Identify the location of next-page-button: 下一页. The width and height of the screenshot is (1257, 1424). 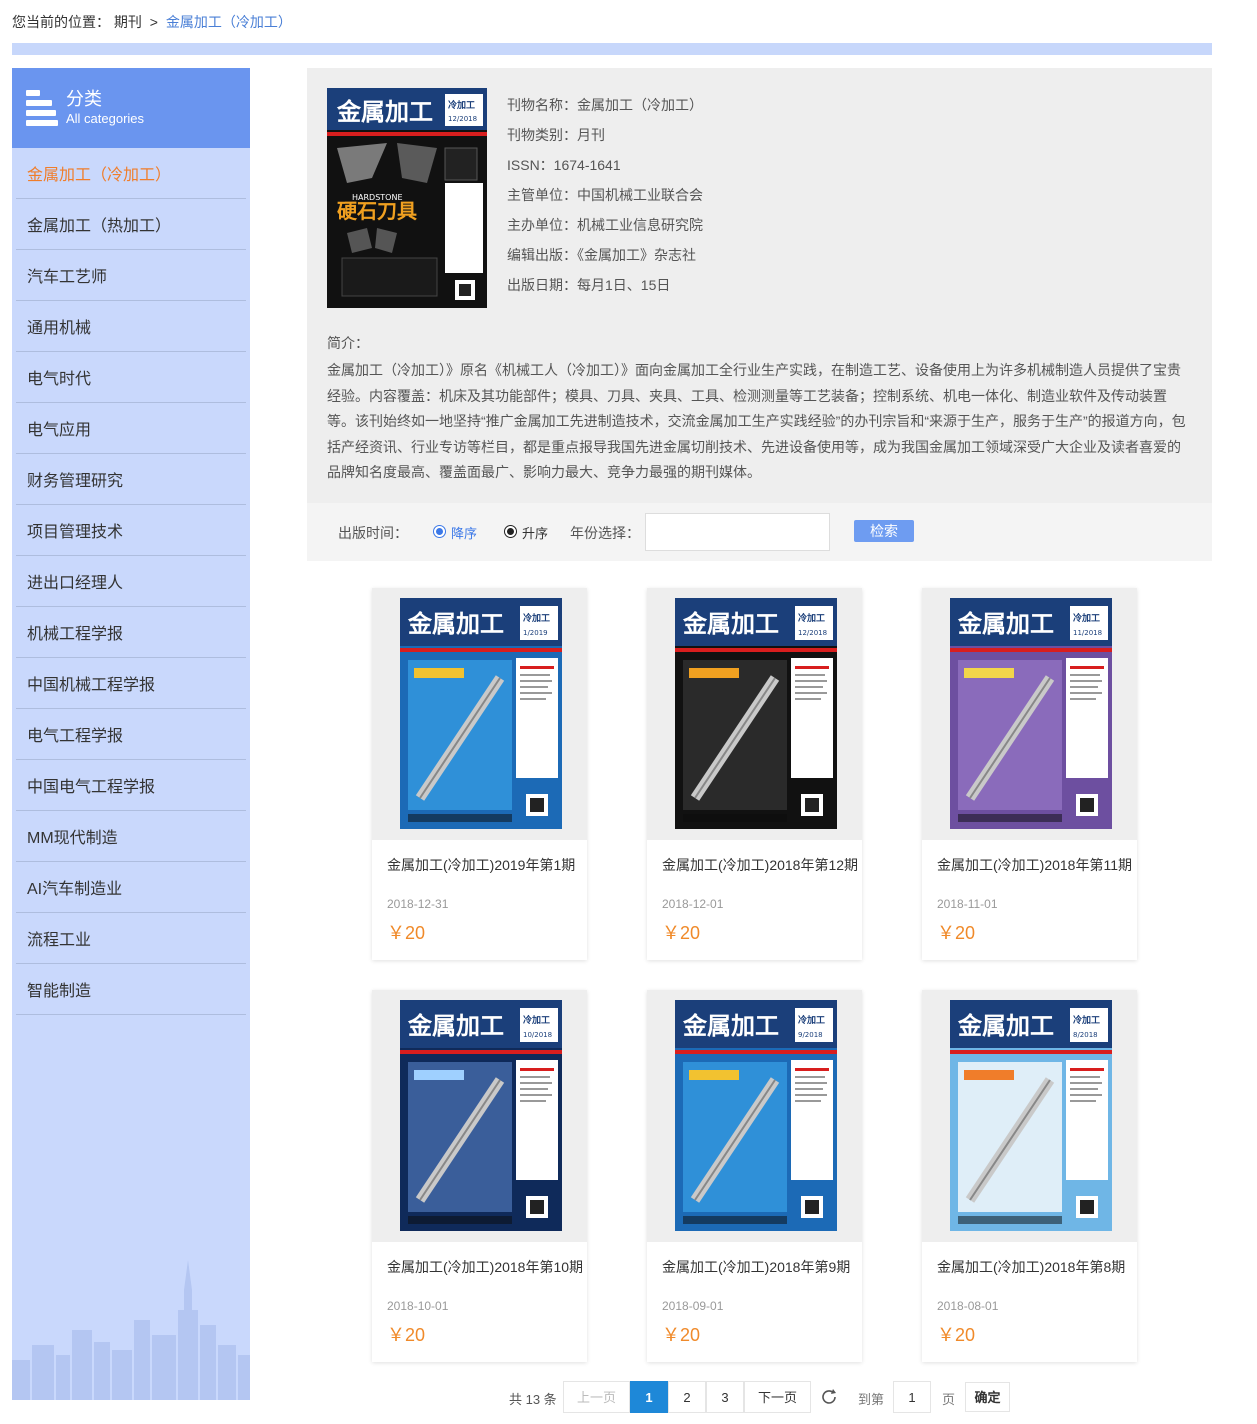
(777, 1397).